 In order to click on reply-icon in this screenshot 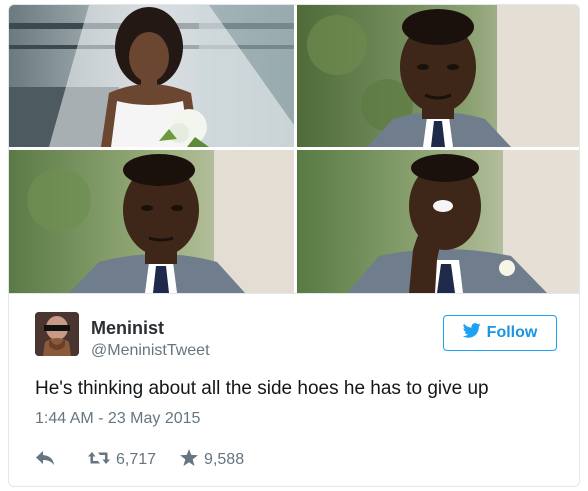, I will do `click(45, 460)`.